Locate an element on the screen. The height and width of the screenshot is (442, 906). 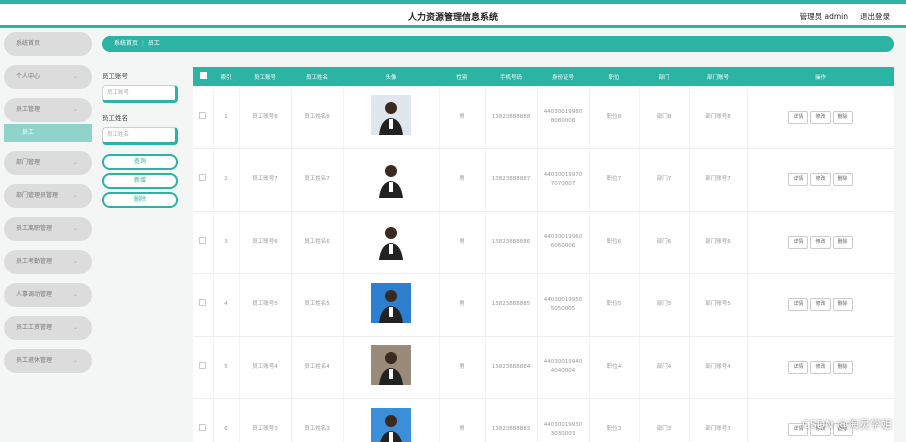
cell-phone: 13823888883 is located at coordinates (511, 420).